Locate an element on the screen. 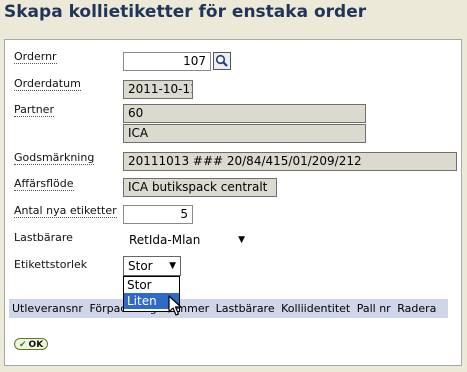 This screenshot has height=372, width=467. page-title: Skapa kollietiketter för enstaka order is located at coordinates (185, 12).